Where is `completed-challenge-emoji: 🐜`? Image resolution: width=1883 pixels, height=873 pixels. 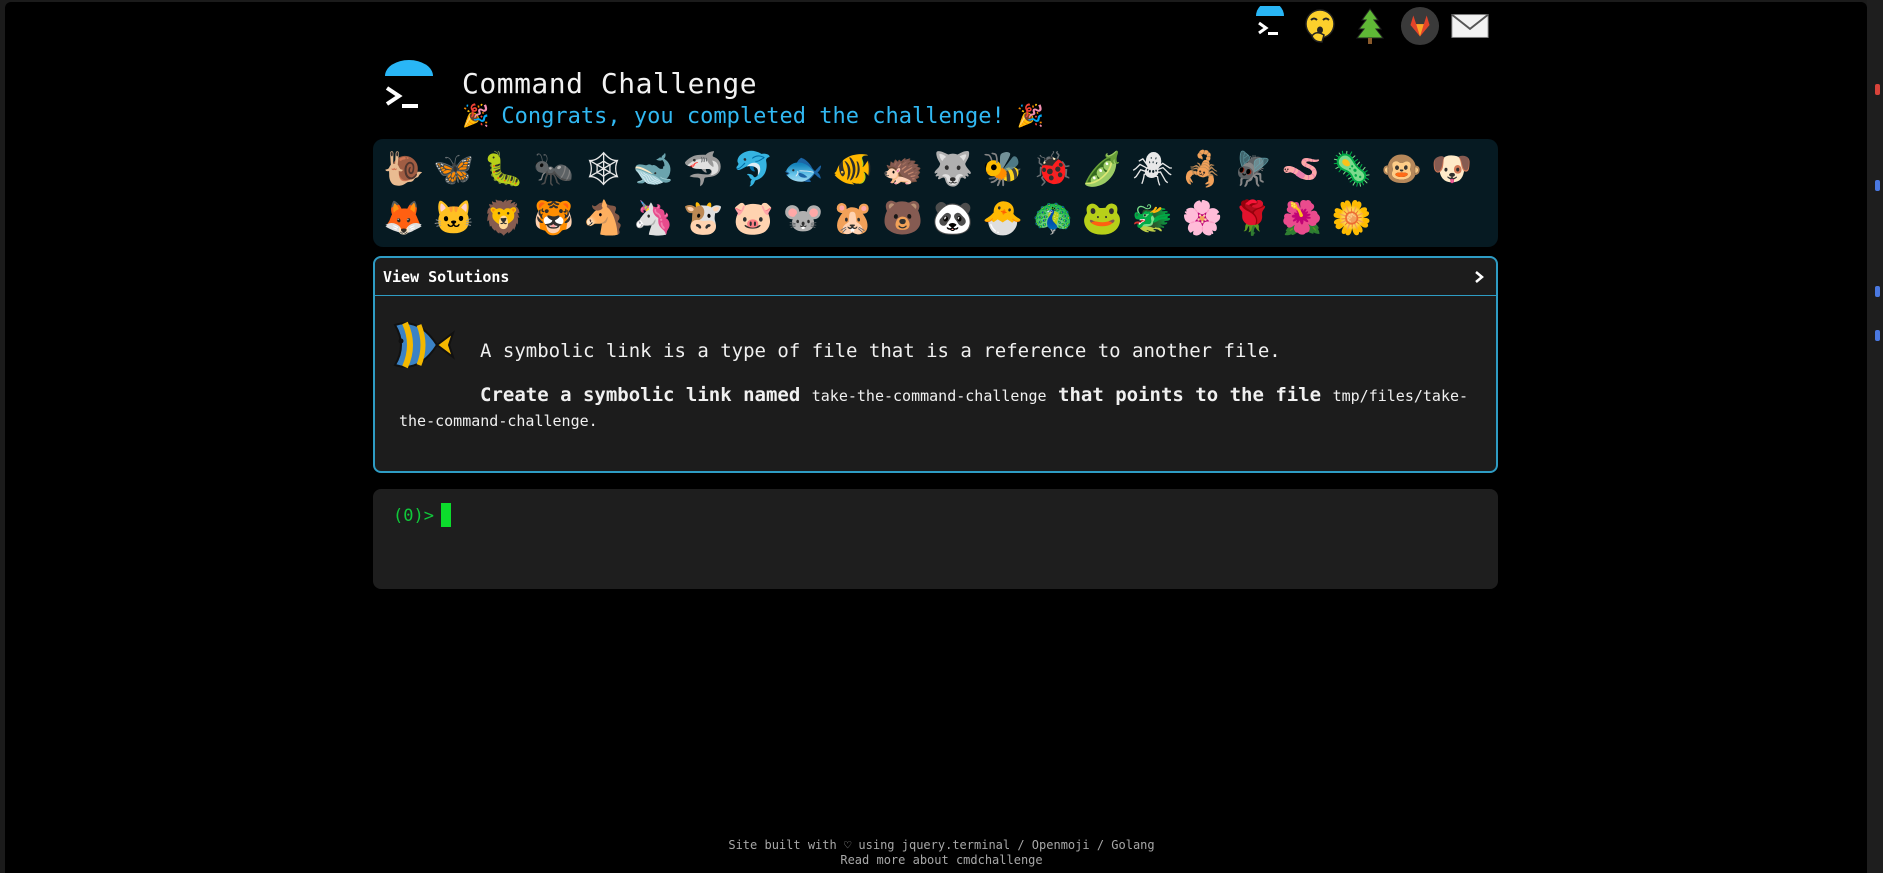 completed-challenge-emoji: 🐜 is located at coordinates (554, 168).